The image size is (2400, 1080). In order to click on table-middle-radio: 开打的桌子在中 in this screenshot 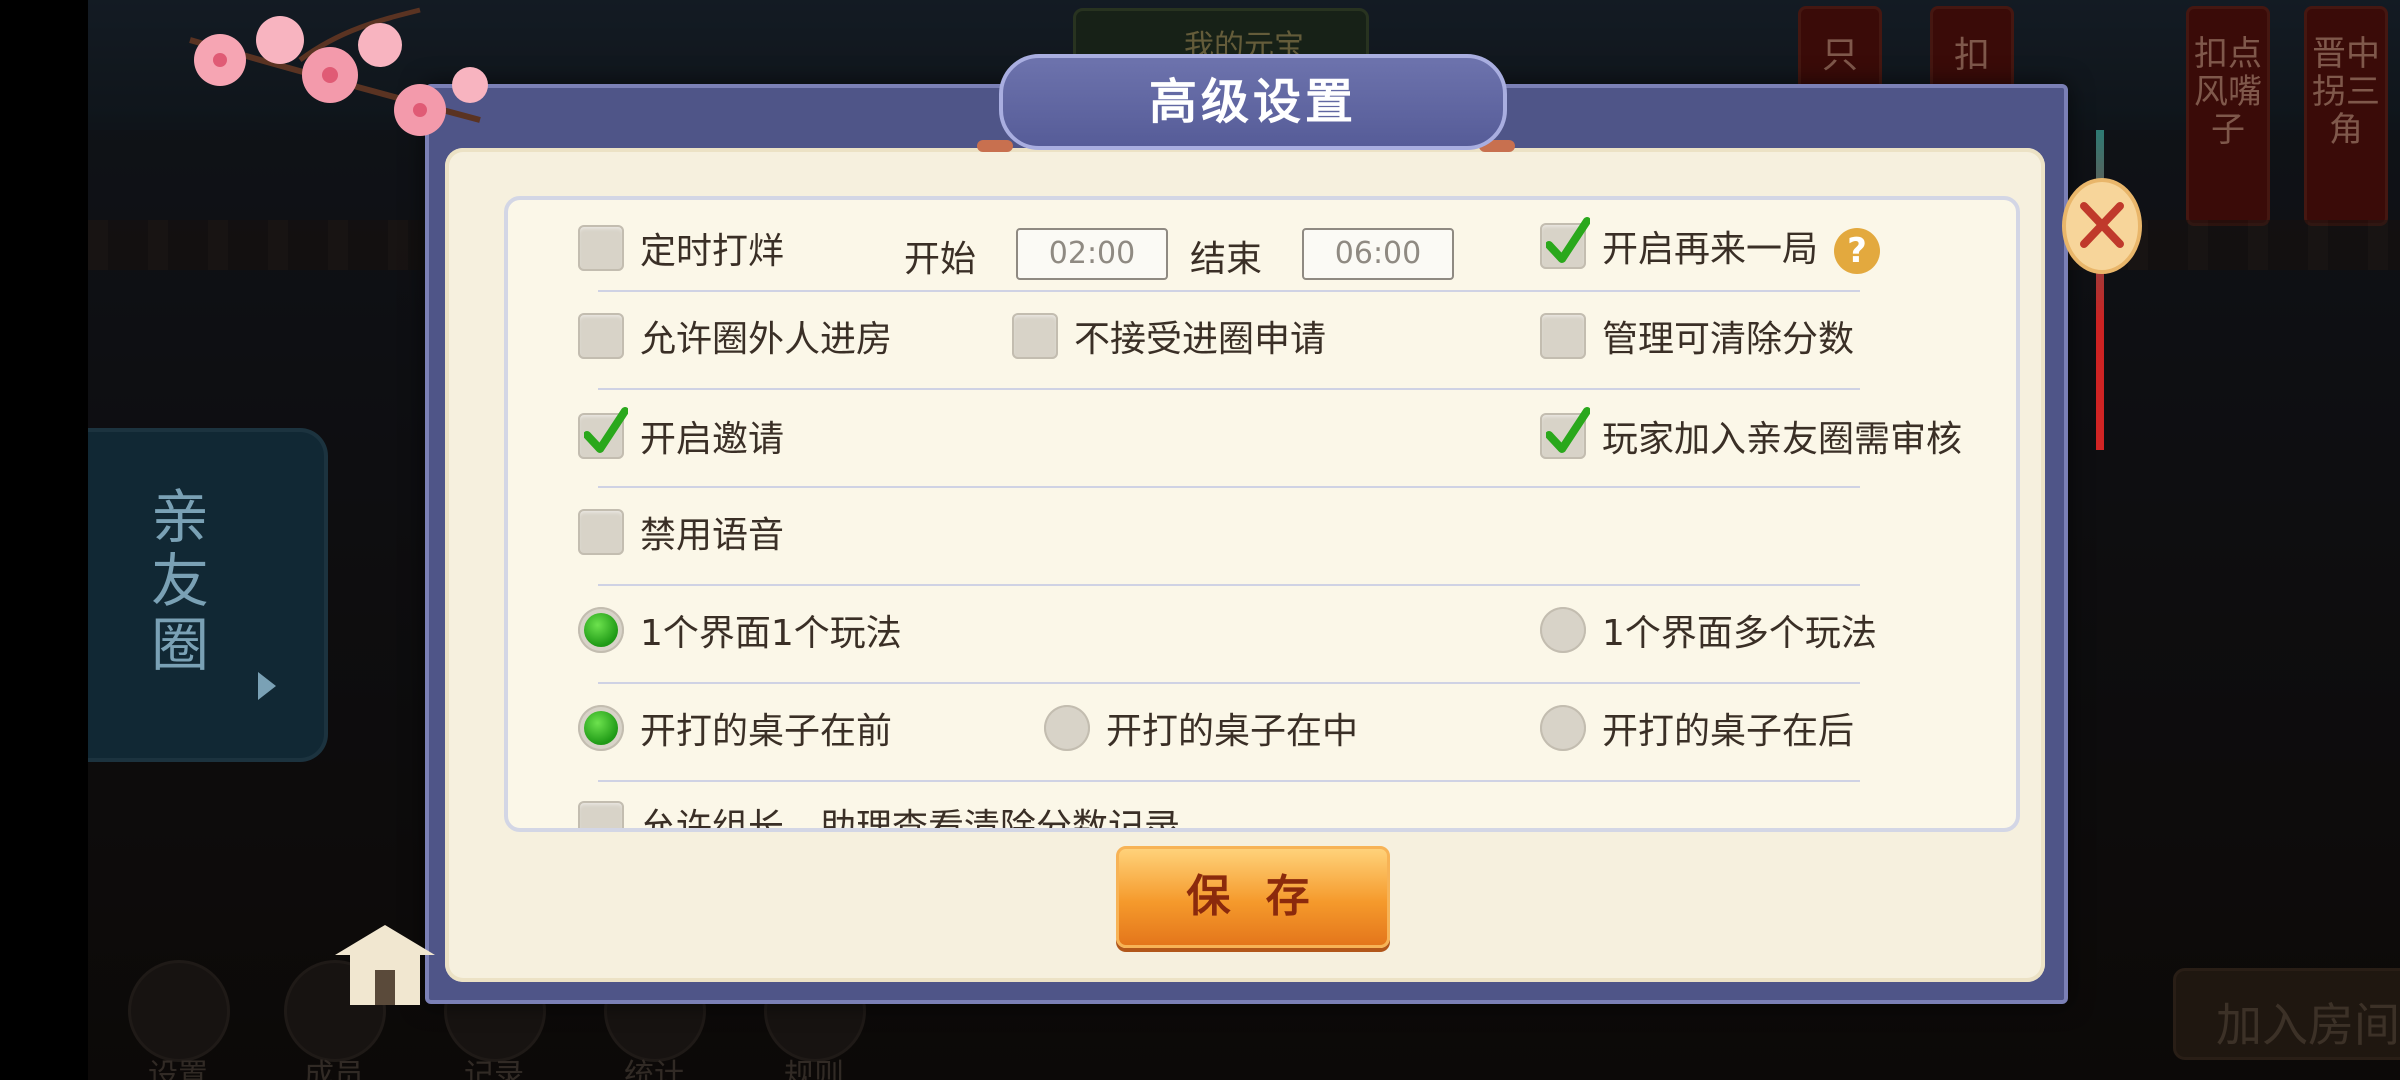, I will do `click(1201, 728)`.